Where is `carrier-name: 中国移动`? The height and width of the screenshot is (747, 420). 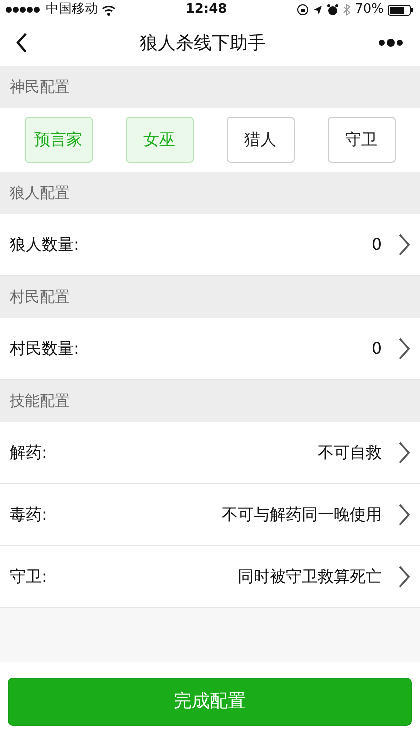
carrier-name: 中国移动 is located at coordinates (72, 10).